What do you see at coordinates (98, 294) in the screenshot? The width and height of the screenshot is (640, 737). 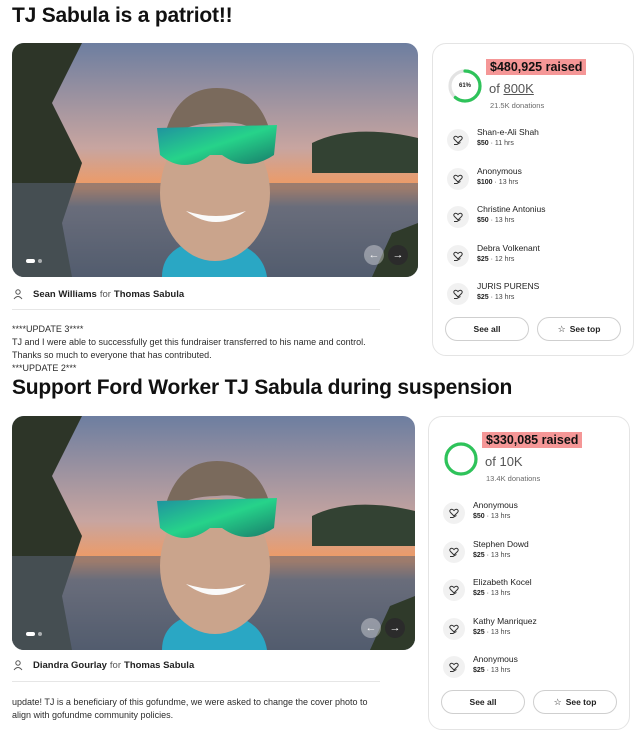 I see `organizer-line: Sean Williams for Thomas Sabula` at bounding box center [98, 294].